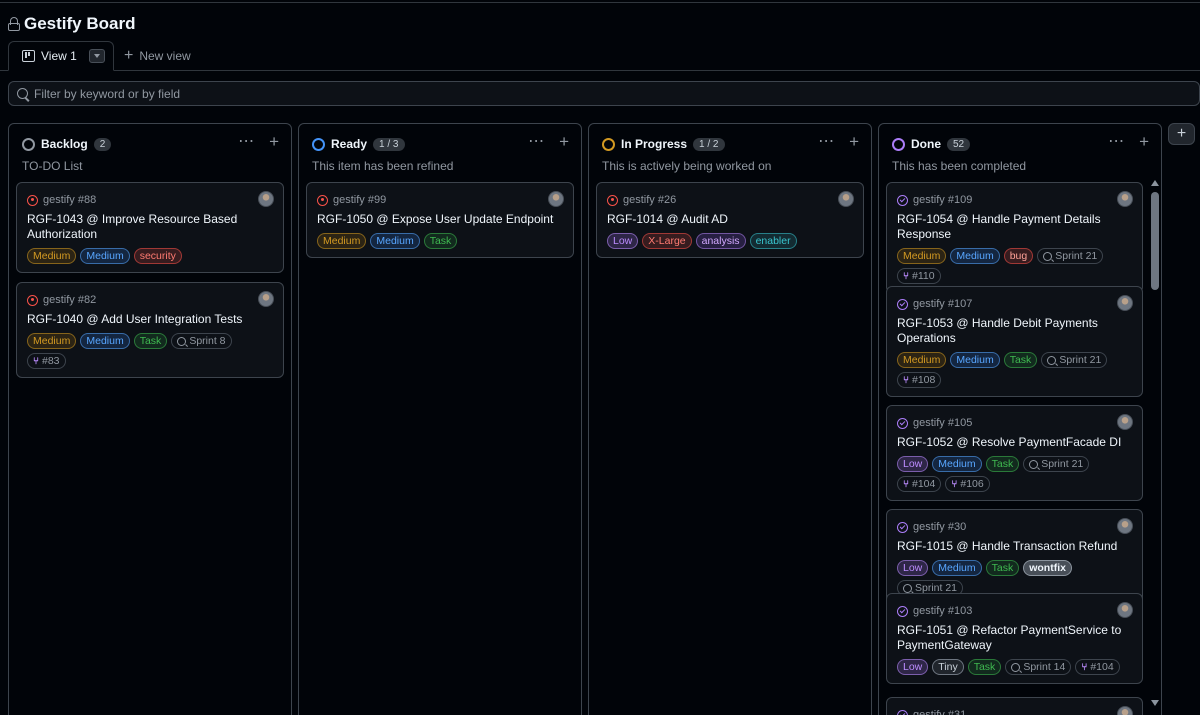 This screenshot has width=1200, height=715. Describe the element at coordinates (201, 341) in the screenshot. I see `label-badge: Sprint 8` at that location.